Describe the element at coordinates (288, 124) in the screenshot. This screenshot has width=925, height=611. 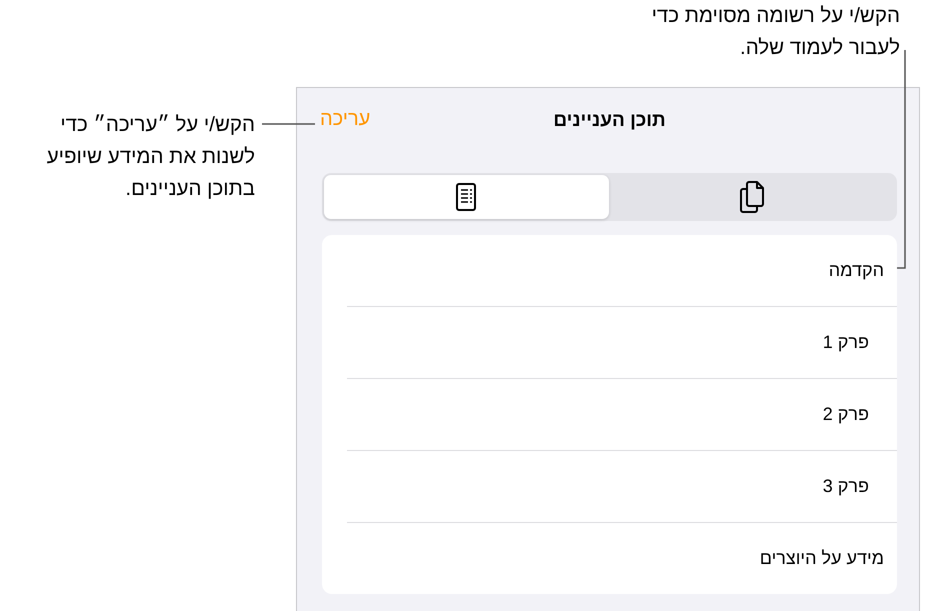
I see `leader-line` at that location.